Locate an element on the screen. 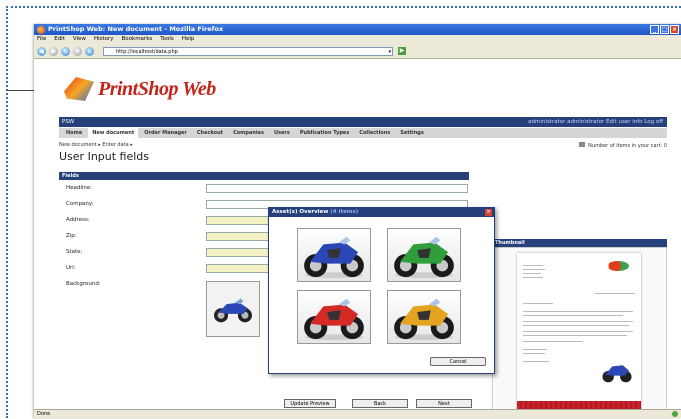 The height and width of the screenshot is (419, 681). tab-checkout: Checkout is located at coordinates (210, 133).